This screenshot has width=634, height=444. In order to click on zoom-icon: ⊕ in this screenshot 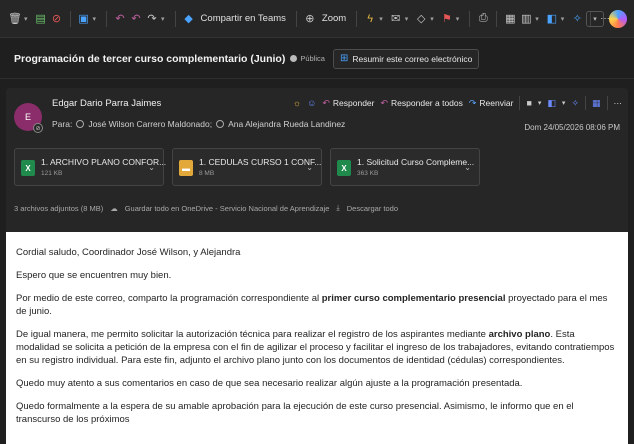, I will do `click(310, 19)`.